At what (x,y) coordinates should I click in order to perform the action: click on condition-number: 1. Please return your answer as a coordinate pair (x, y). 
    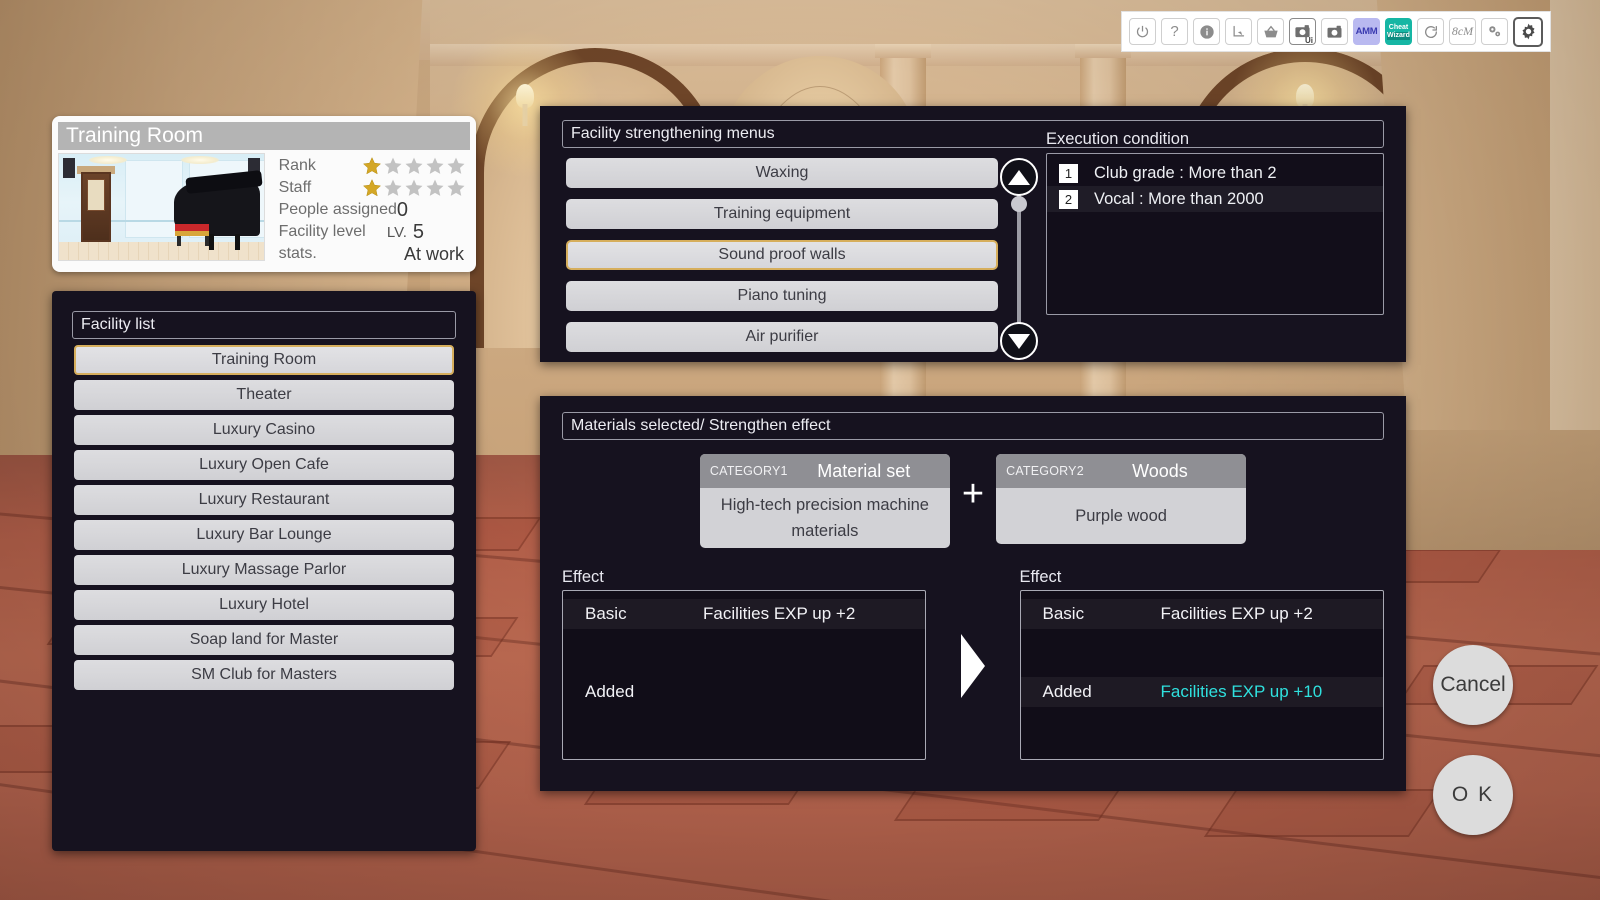
    Looking at the image, I should click on (1068, 173).